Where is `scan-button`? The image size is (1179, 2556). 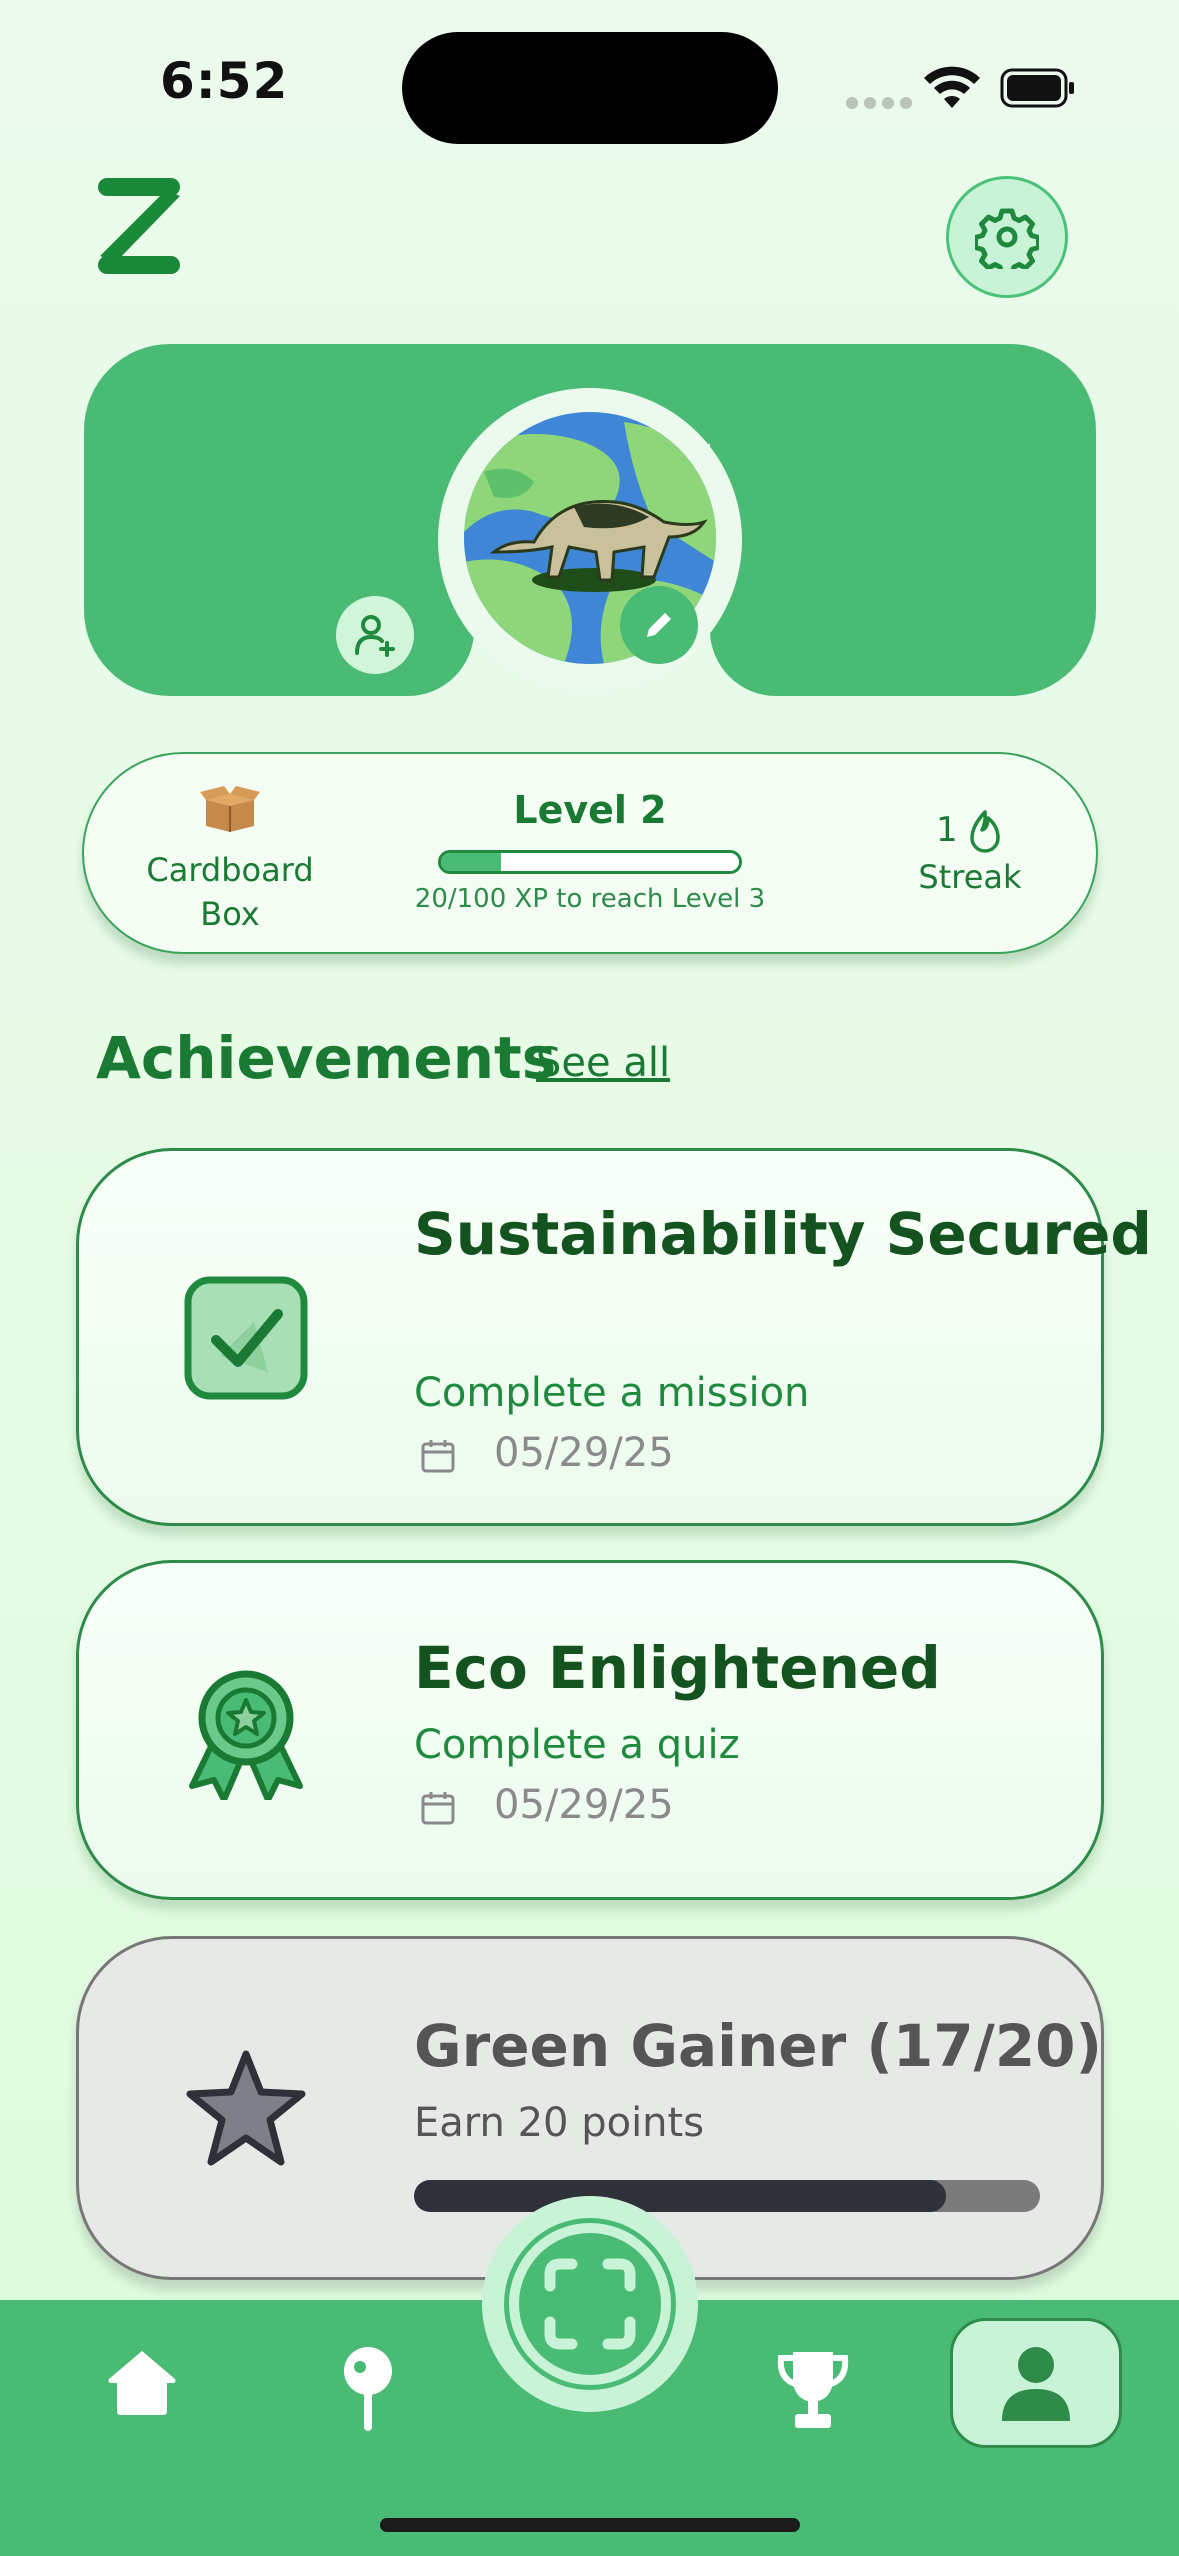
scan-button is located at coordinates (590, 2304).